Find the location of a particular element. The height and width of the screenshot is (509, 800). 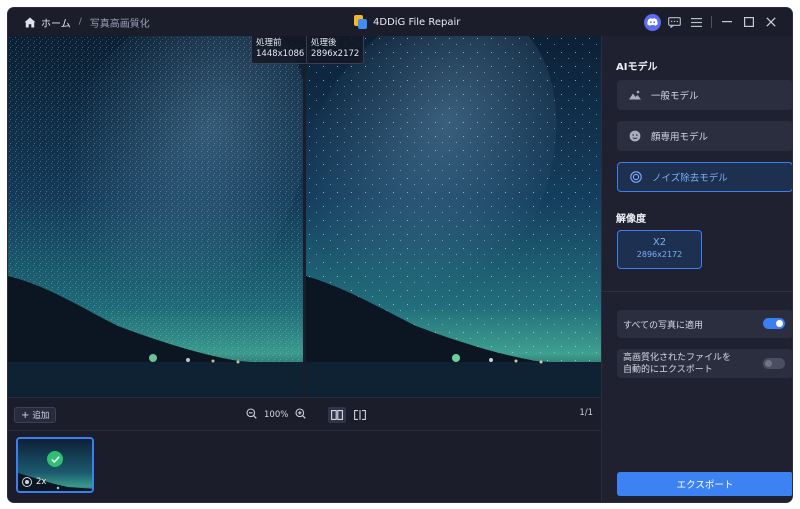

after-size: 2896x2172 is located at coordinates (335, 54).